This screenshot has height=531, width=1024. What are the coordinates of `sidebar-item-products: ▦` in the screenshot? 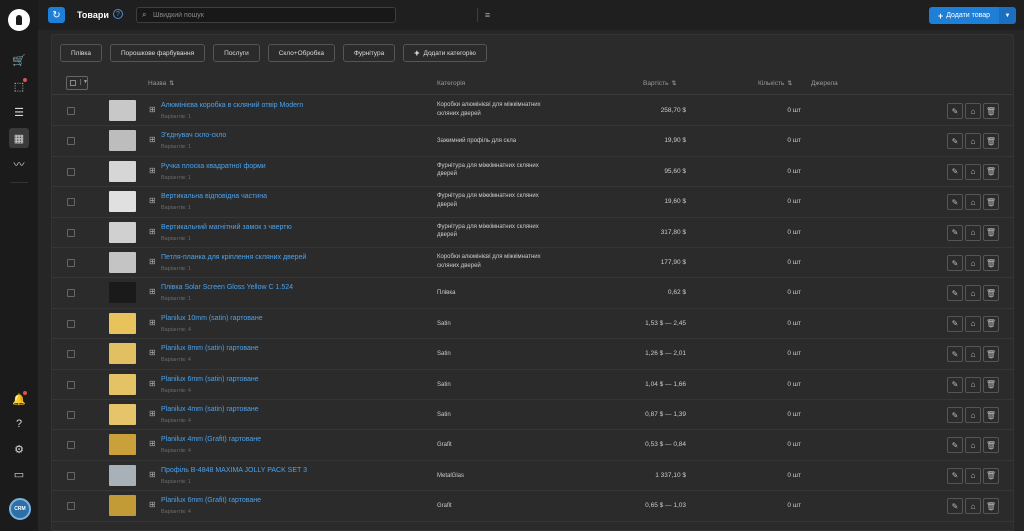 It's located at (19, 138).